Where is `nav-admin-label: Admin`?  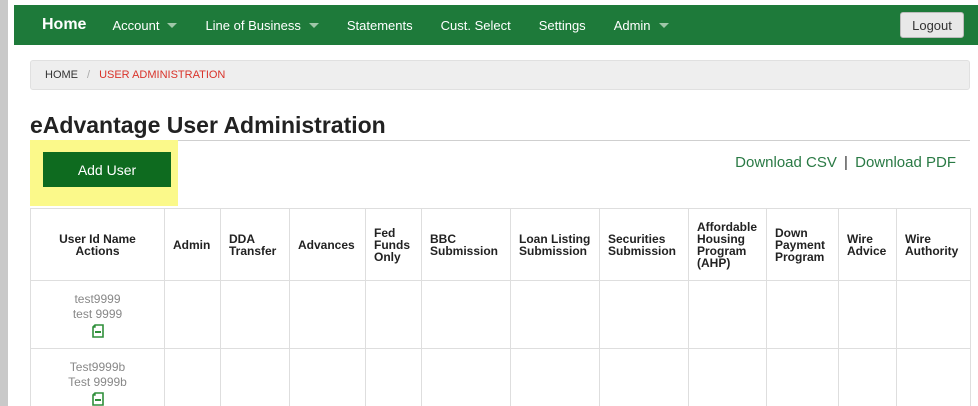 nav-admin-label: Admin is located at coordinates (632, 25).